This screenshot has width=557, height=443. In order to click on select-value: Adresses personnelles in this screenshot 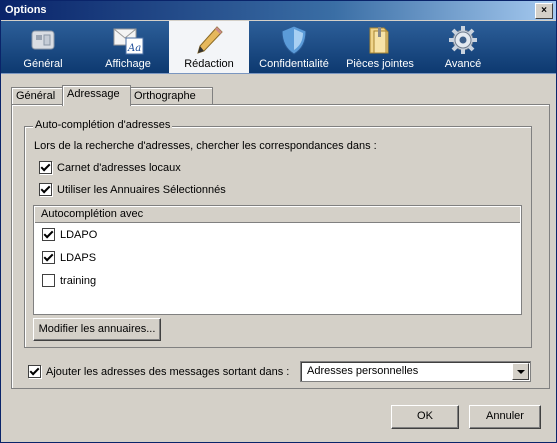, I will do `click(363, 371)`.